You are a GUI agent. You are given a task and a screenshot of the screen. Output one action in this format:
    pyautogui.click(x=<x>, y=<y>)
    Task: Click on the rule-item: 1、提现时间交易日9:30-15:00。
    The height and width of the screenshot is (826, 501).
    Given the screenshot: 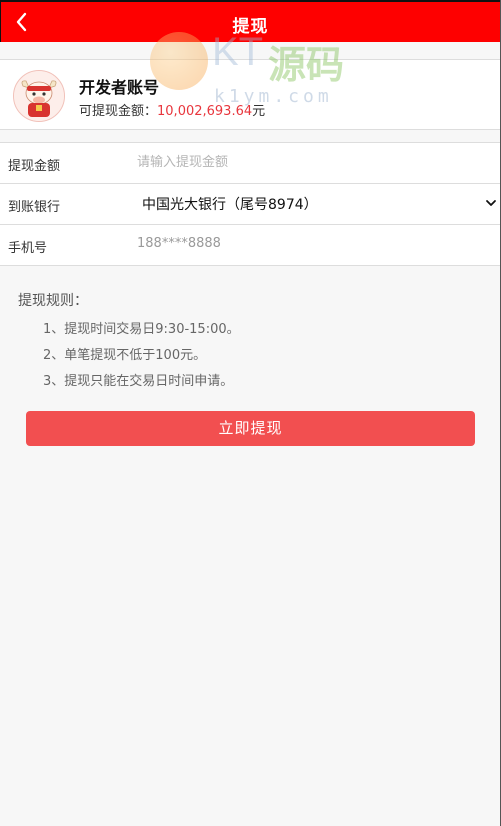 What is the action you would take?
    pyautogui.click(x=141, y=329)
    